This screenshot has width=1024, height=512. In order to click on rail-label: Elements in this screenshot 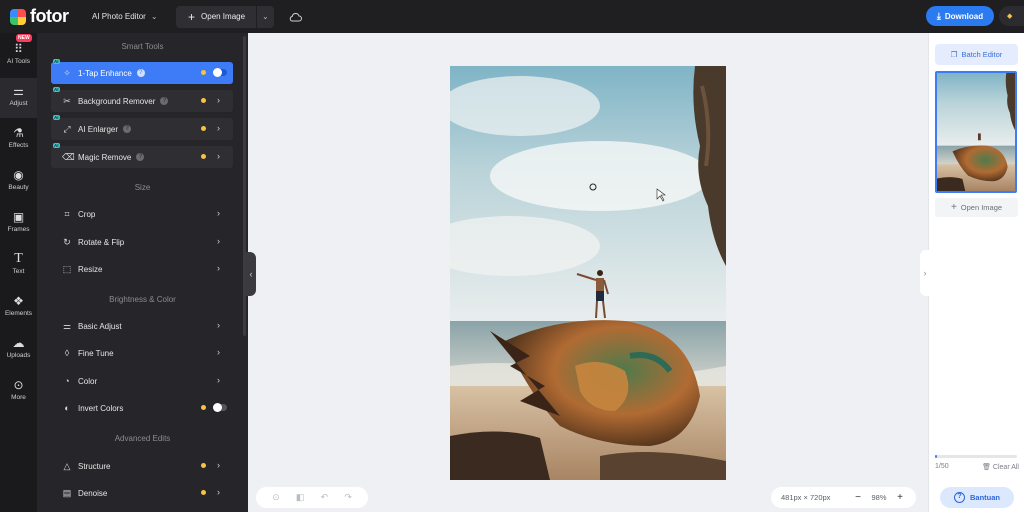, I will do `click(18, 313)`.